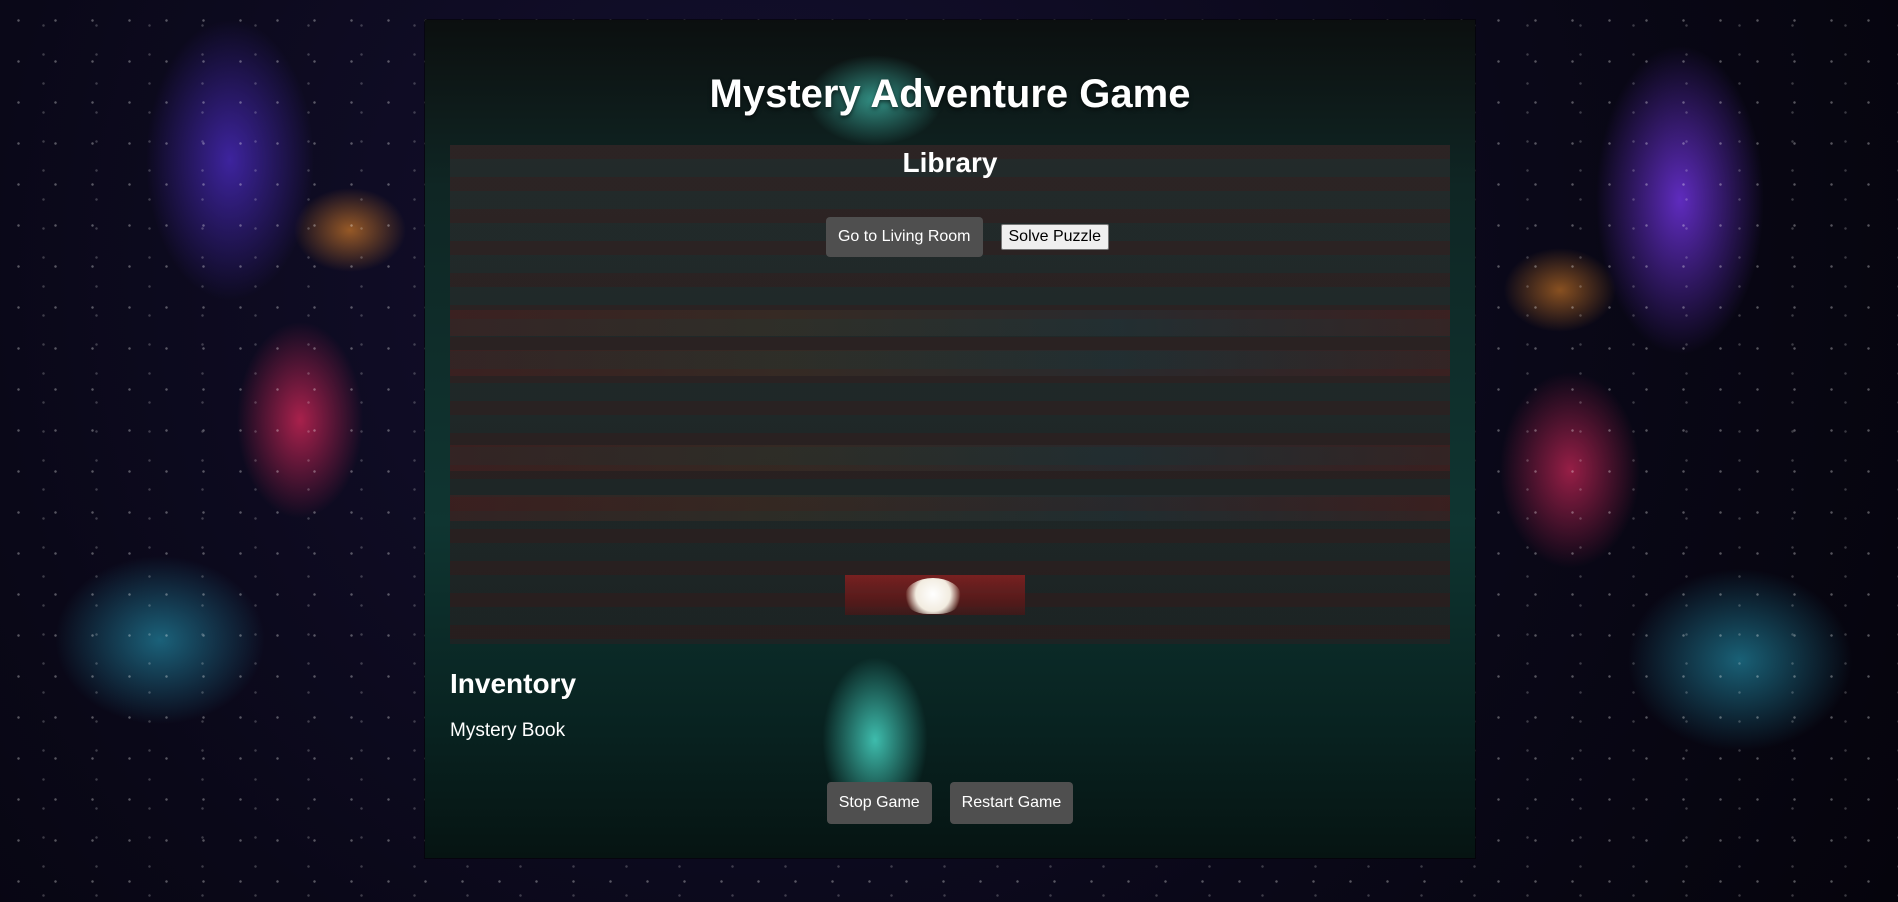  Describe the element at coordinates (950, 162) in the screenshot. I see `room-title: Library` at that location.